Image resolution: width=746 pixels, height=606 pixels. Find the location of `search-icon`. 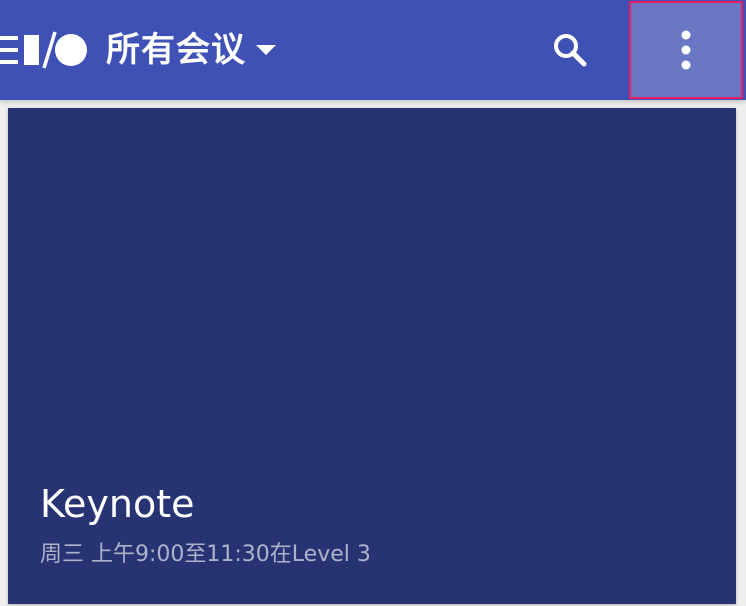

search-icon is located at coordinates (570, 50).